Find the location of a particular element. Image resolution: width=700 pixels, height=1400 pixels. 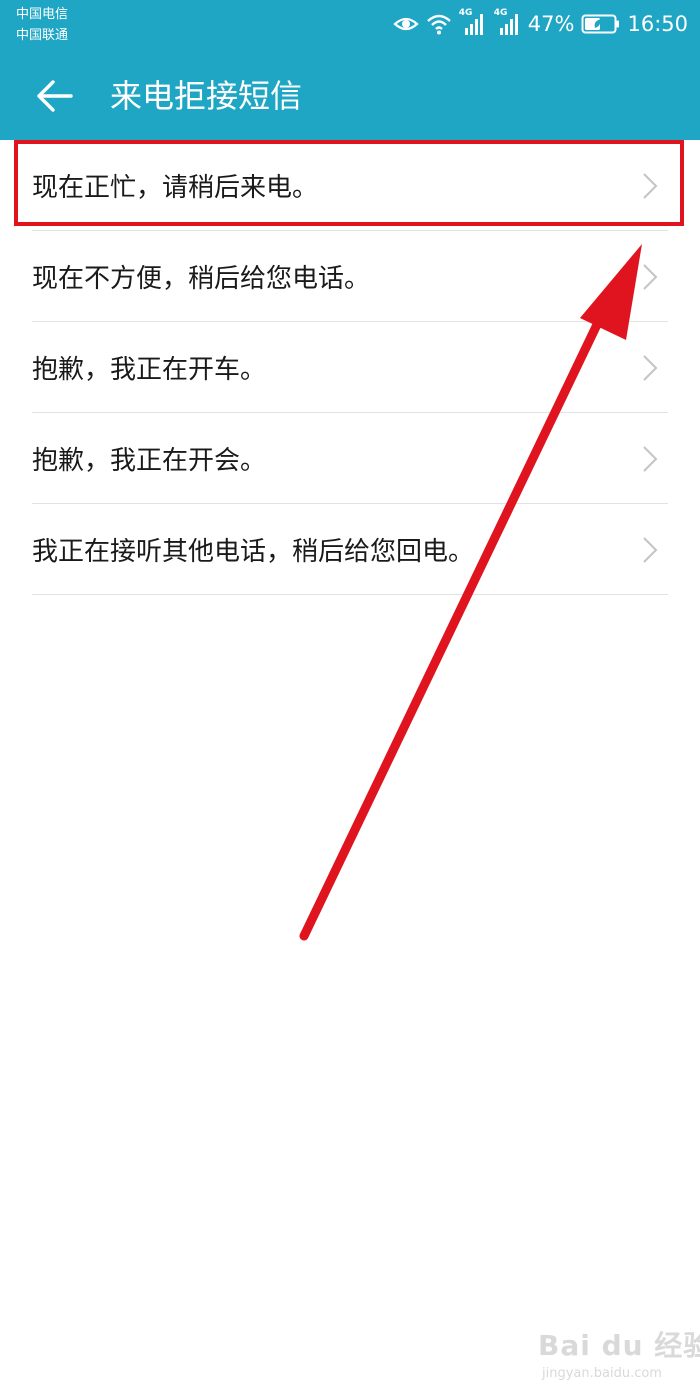

back-button is located at coordinates (54, 96).